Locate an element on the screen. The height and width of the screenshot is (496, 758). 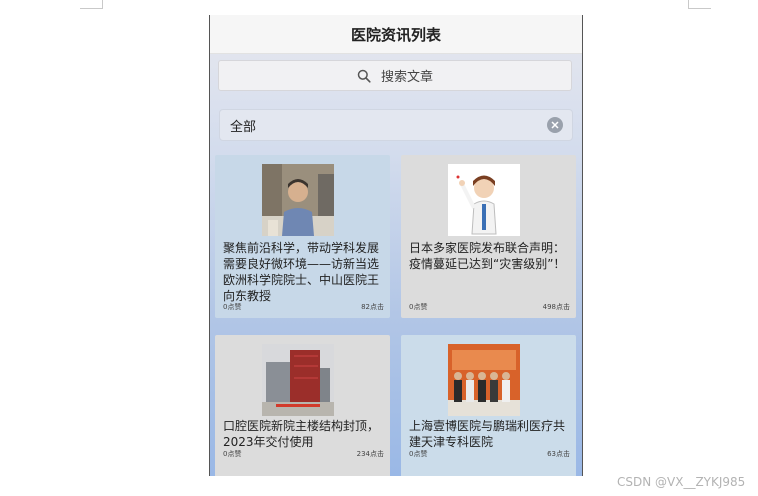
filter-value: 全部 is located at coordinates (243, 127).